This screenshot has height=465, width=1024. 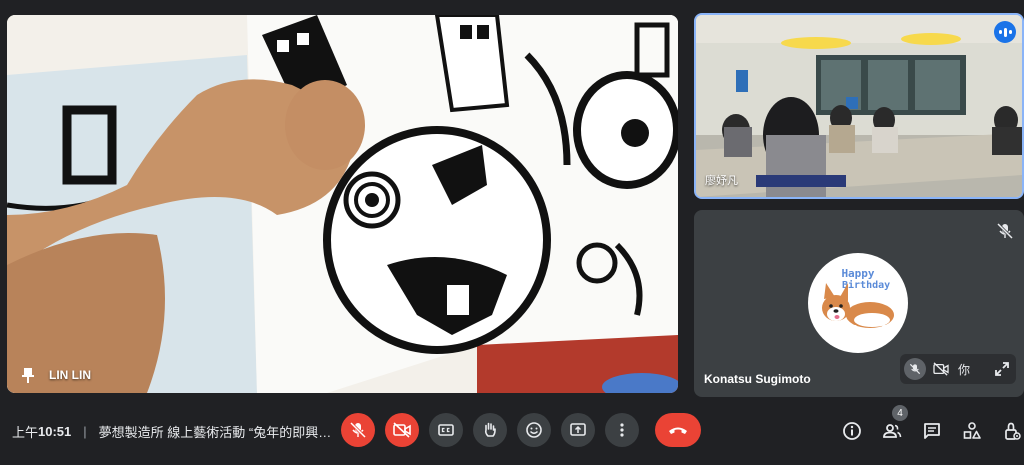 I want to click on microphone-button, so click(x=358, y=430).